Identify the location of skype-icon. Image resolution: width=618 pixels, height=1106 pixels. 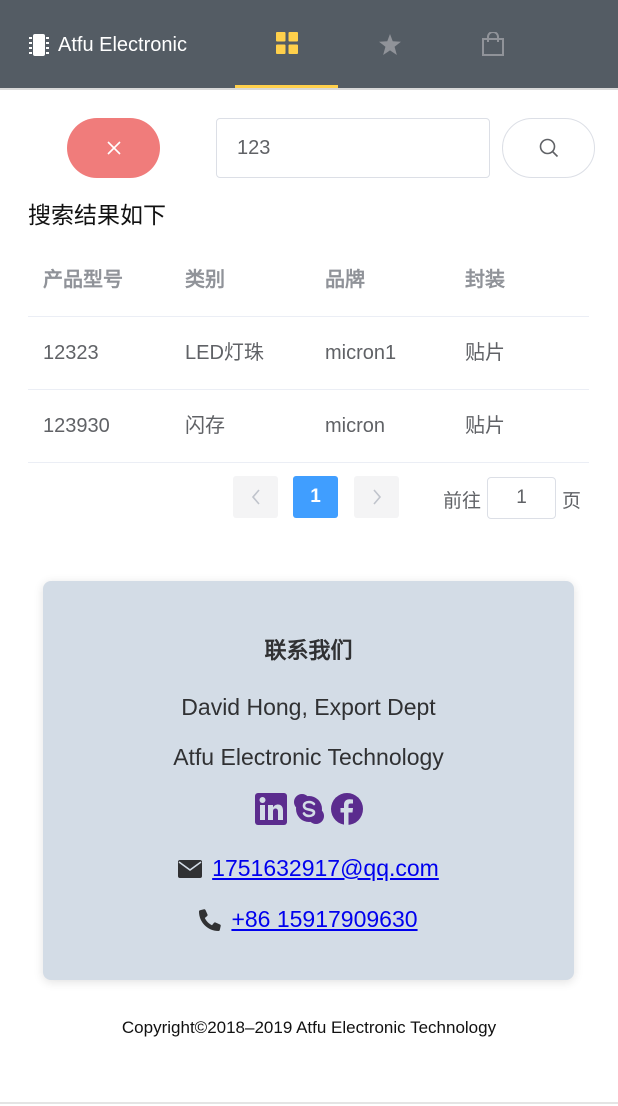
(309, 809).